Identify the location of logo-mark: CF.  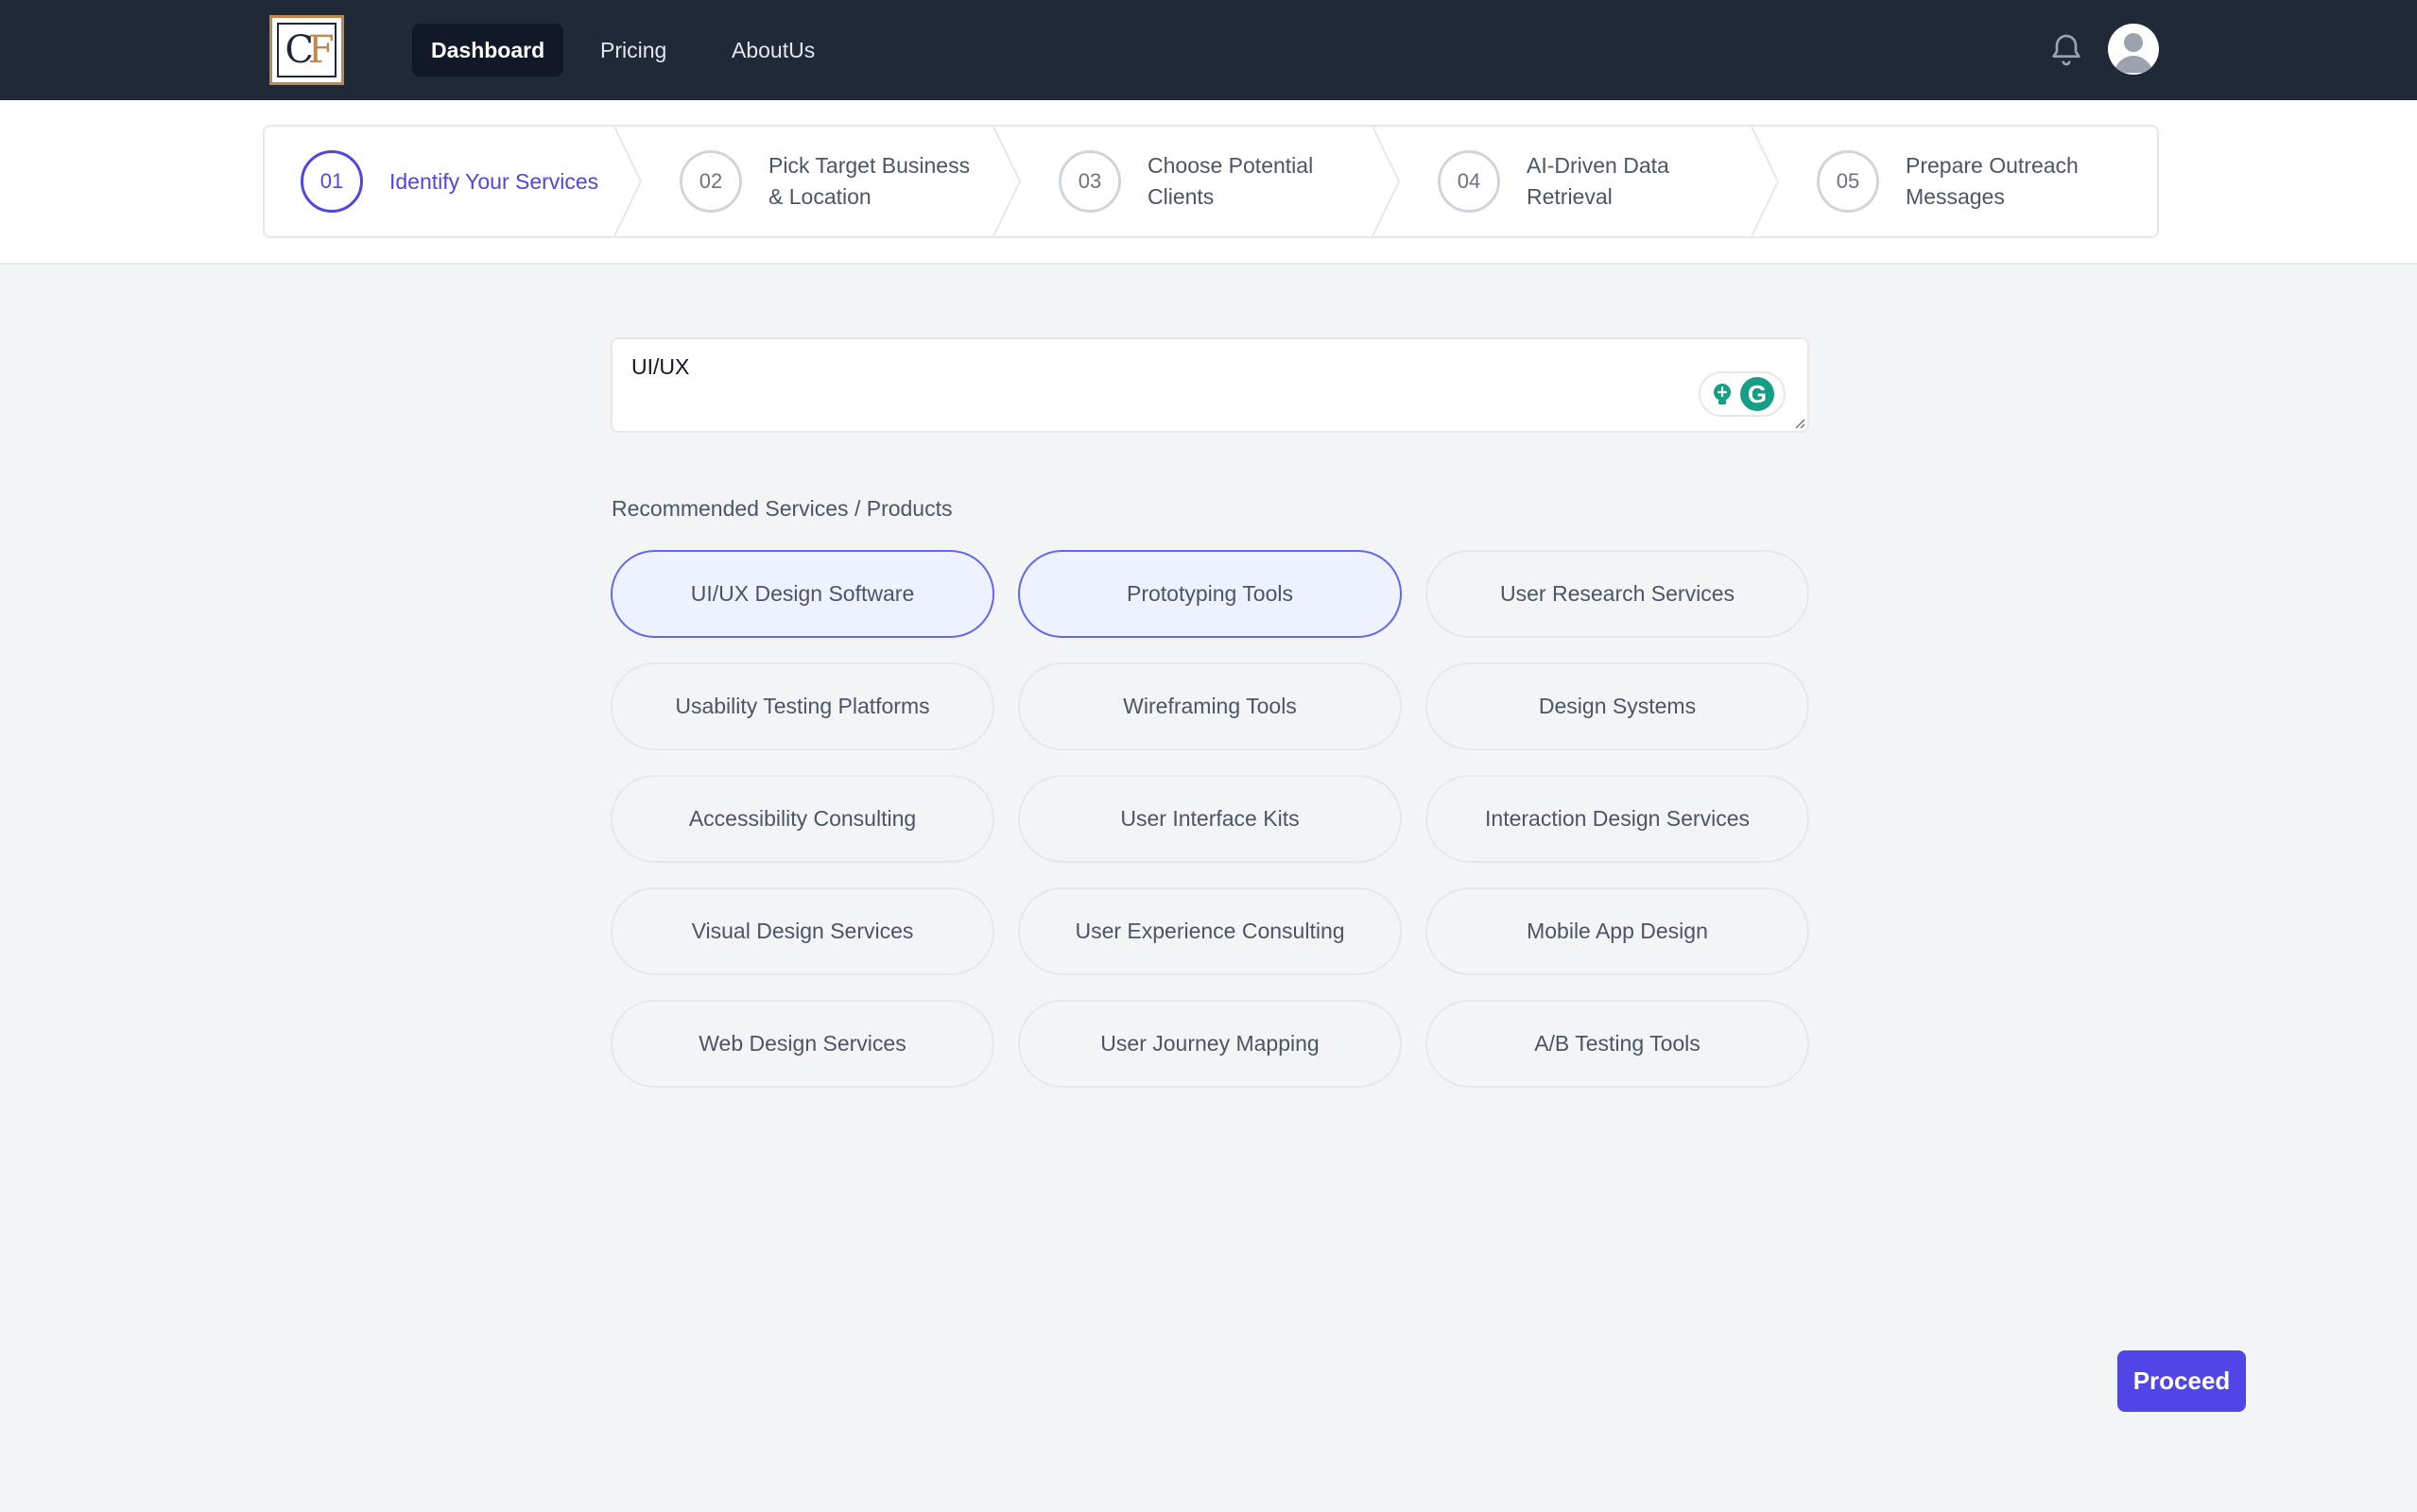
(307, 50).